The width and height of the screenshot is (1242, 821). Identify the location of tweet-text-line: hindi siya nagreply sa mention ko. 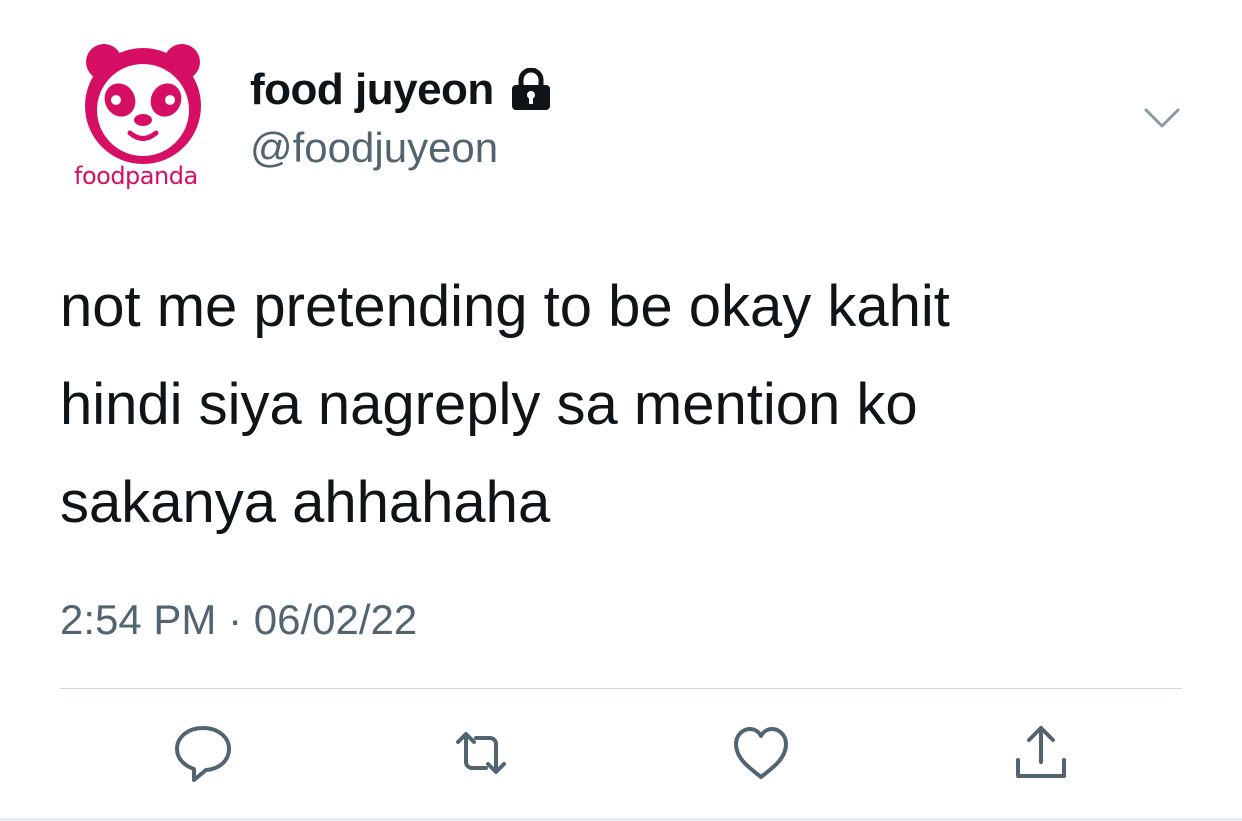
(489, 404).